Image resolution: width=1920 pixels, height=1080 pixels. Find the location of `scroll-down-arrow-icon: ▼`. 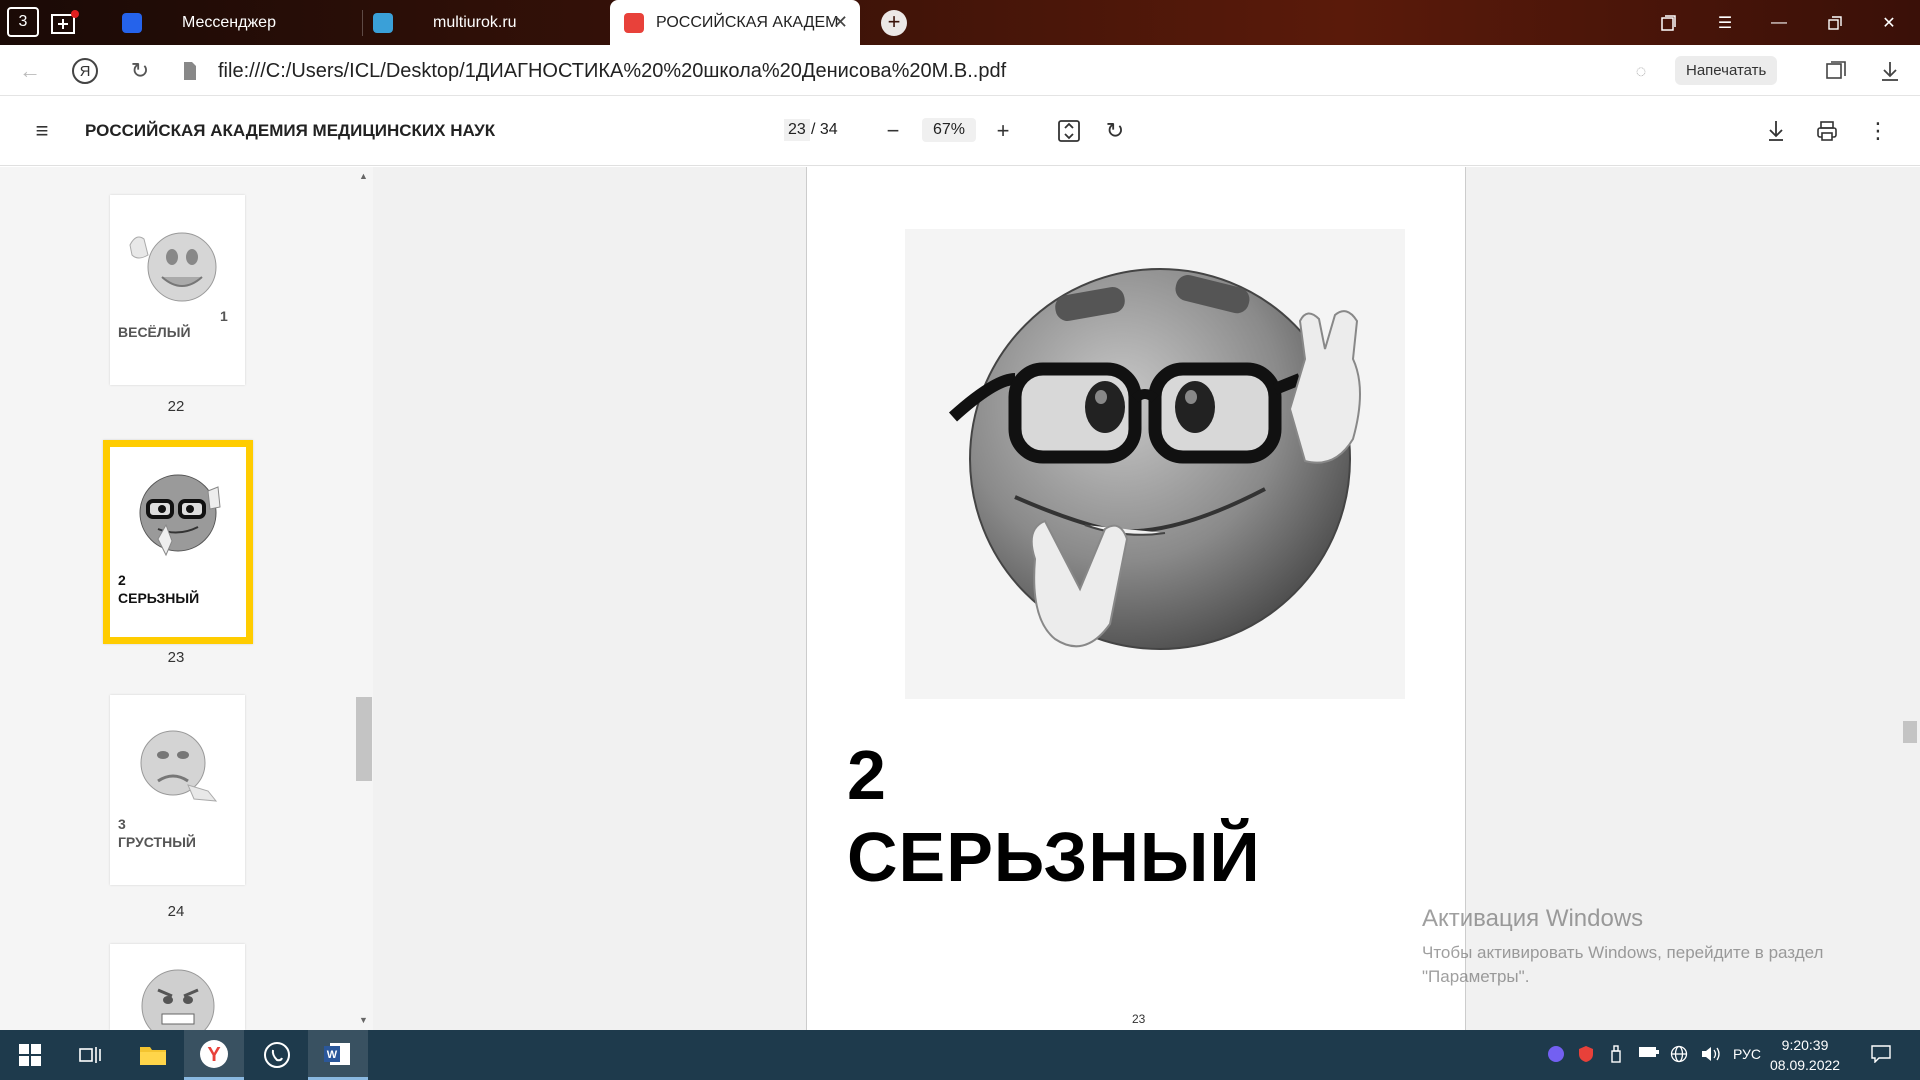

scroll-down-arrow-icon: ▼ is located at coordinates (363, 1020).